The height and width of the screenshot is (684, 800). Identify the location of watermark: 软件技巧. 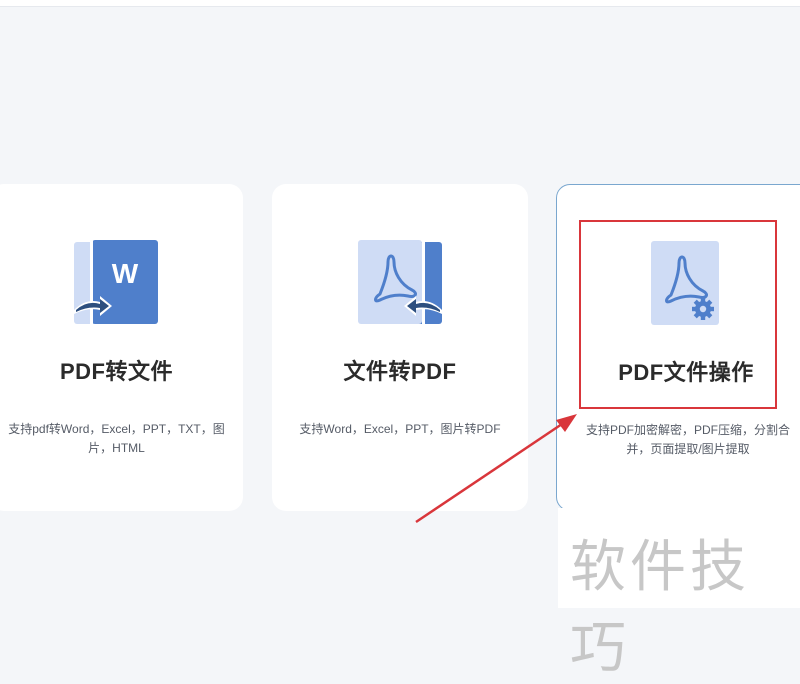
(679, 594).